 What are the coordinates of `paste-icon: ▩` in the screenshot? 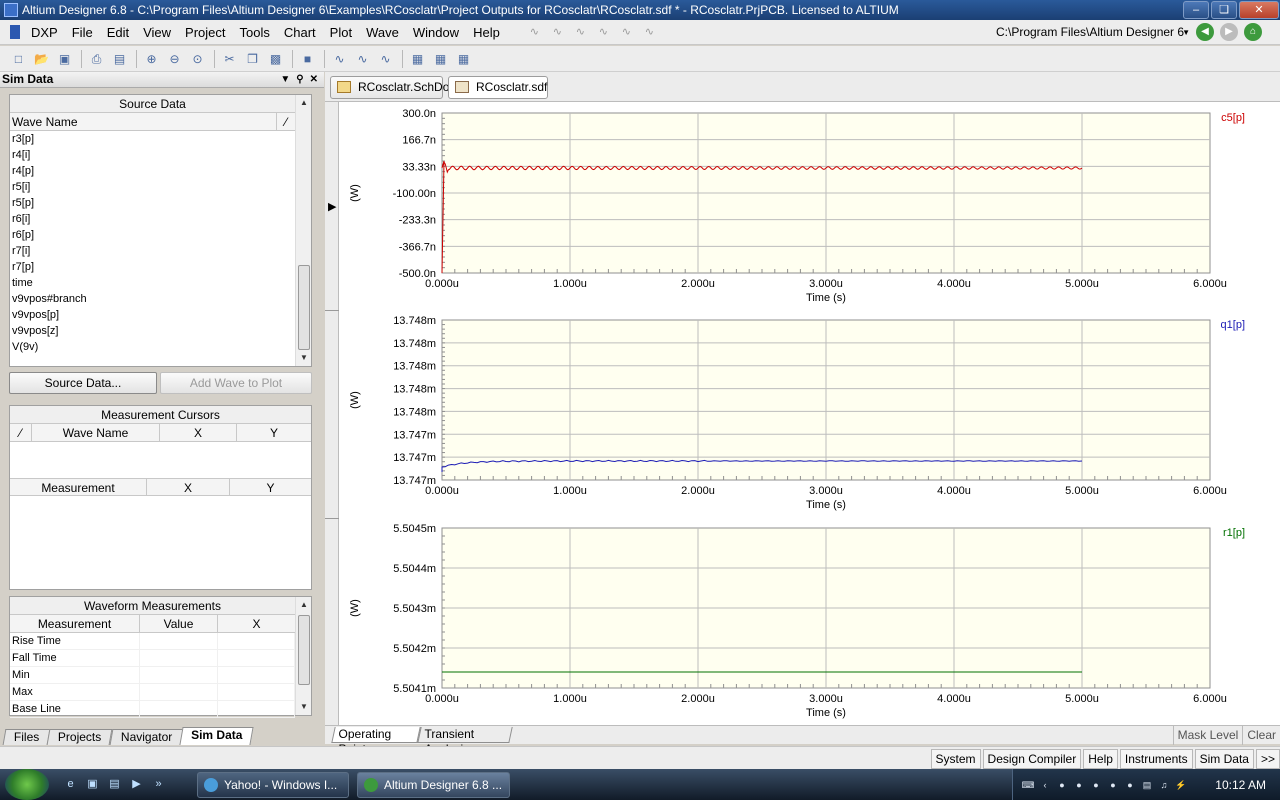 It's located at (275, 59).